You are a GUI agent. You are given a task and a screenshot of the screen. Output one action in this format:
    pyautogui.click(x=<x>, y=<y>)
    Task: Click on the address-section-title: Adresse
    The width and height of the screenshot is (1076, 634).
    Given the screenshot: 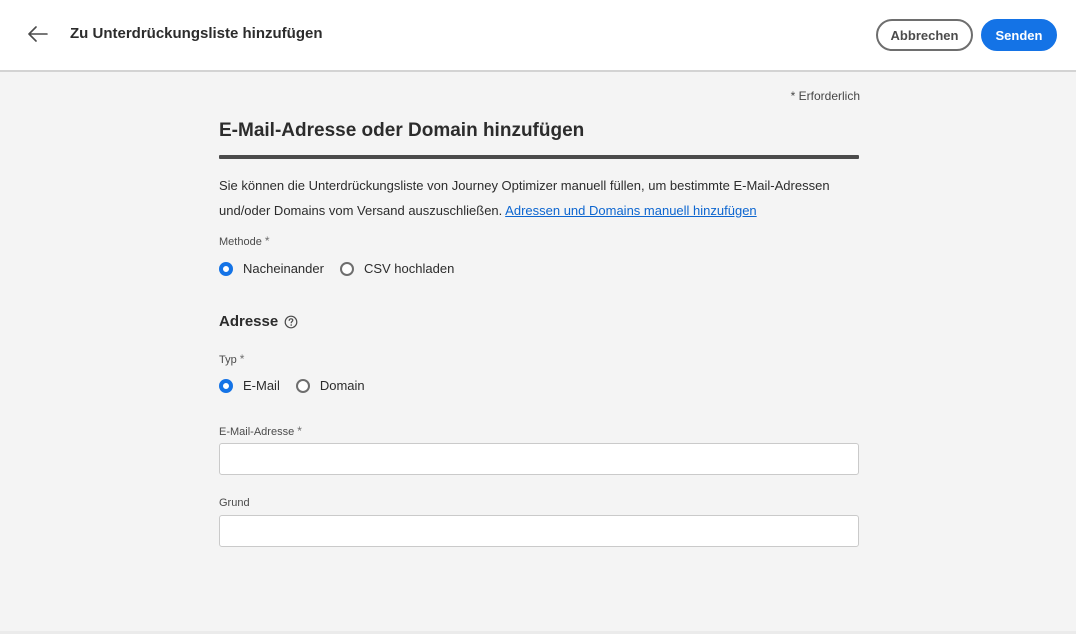 What is the action you would take?
    pyautogui.click(x=258, y=321)
    